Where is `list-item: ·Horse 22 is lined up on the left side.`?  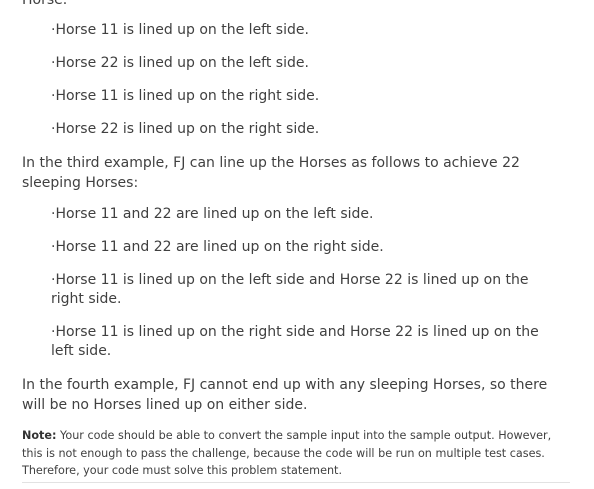
list-item: ·Horse 22 is lined up on the left side. is located at coordinates (180, 63).